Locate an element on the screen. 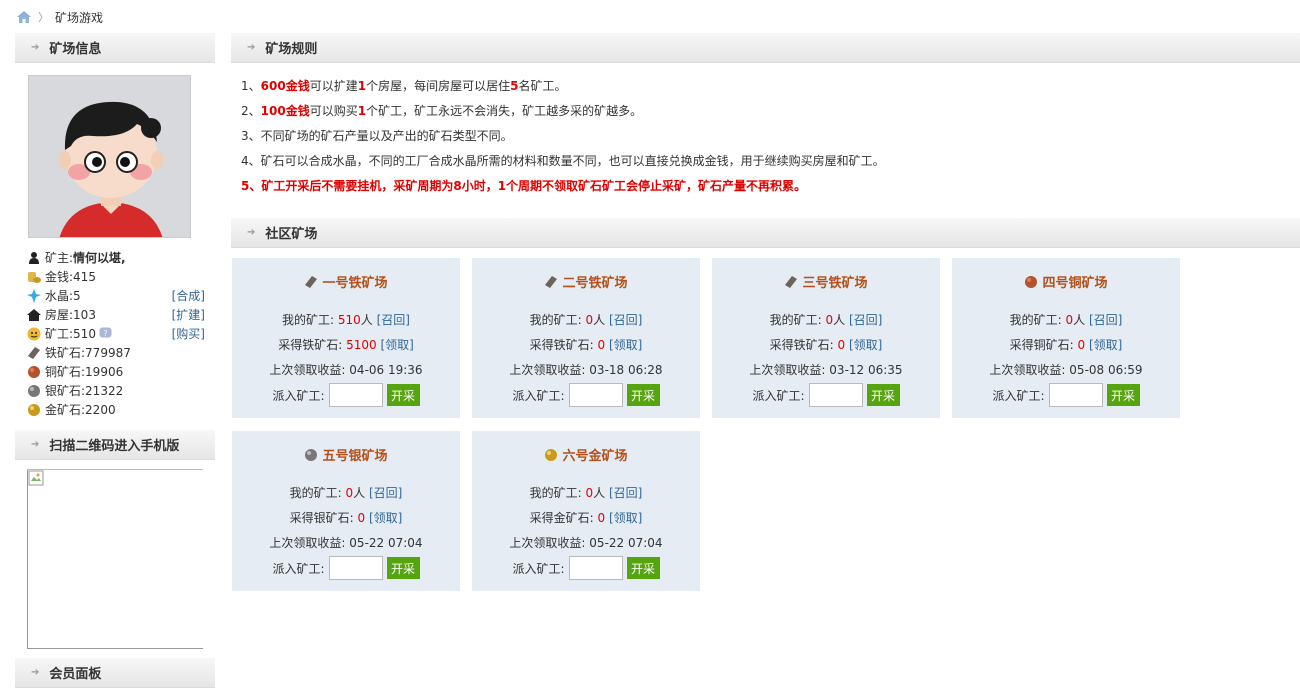 The height and width of the screenshot is (699, 1300). gold-ore-icon is located at coordinates (551, 454).